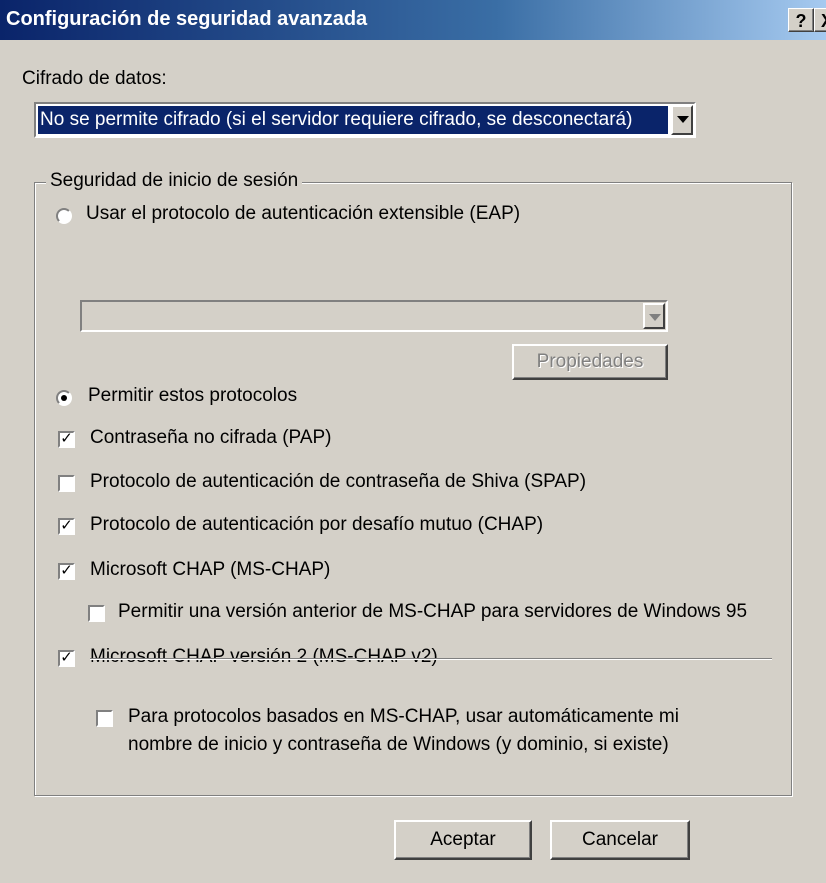 This screenshot has width=826, height=883. What do you see at coordinates (431, 659) in the screenshot?
I see `separator` at bounding box center [431, 659].